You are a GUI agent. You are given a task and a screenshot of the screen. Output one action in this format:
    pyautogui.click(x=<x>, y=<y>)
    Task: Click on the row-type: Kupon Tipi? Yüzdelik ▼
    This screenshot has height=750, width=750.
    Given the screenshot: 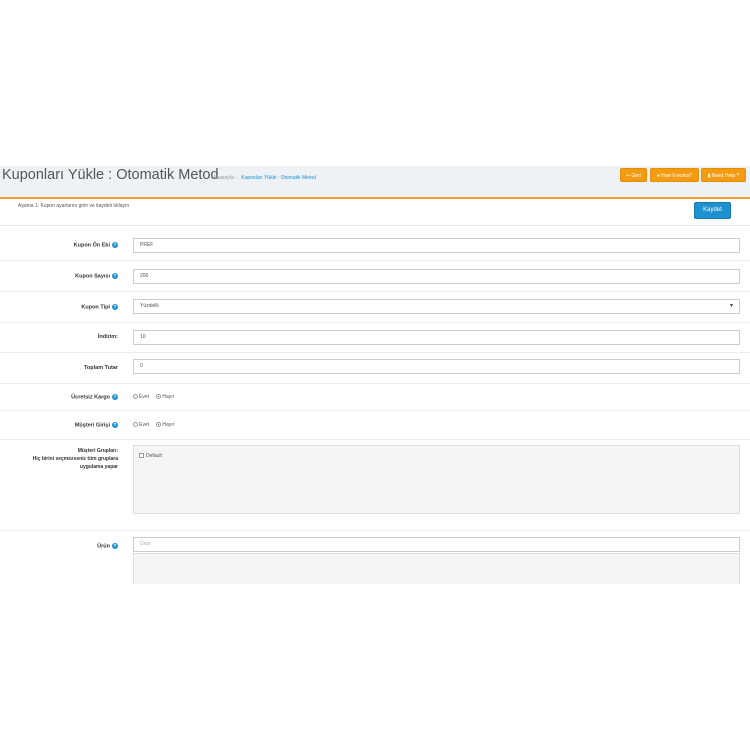 What is the action you would take?
    pyautogui.click(x=375, y=307)
    